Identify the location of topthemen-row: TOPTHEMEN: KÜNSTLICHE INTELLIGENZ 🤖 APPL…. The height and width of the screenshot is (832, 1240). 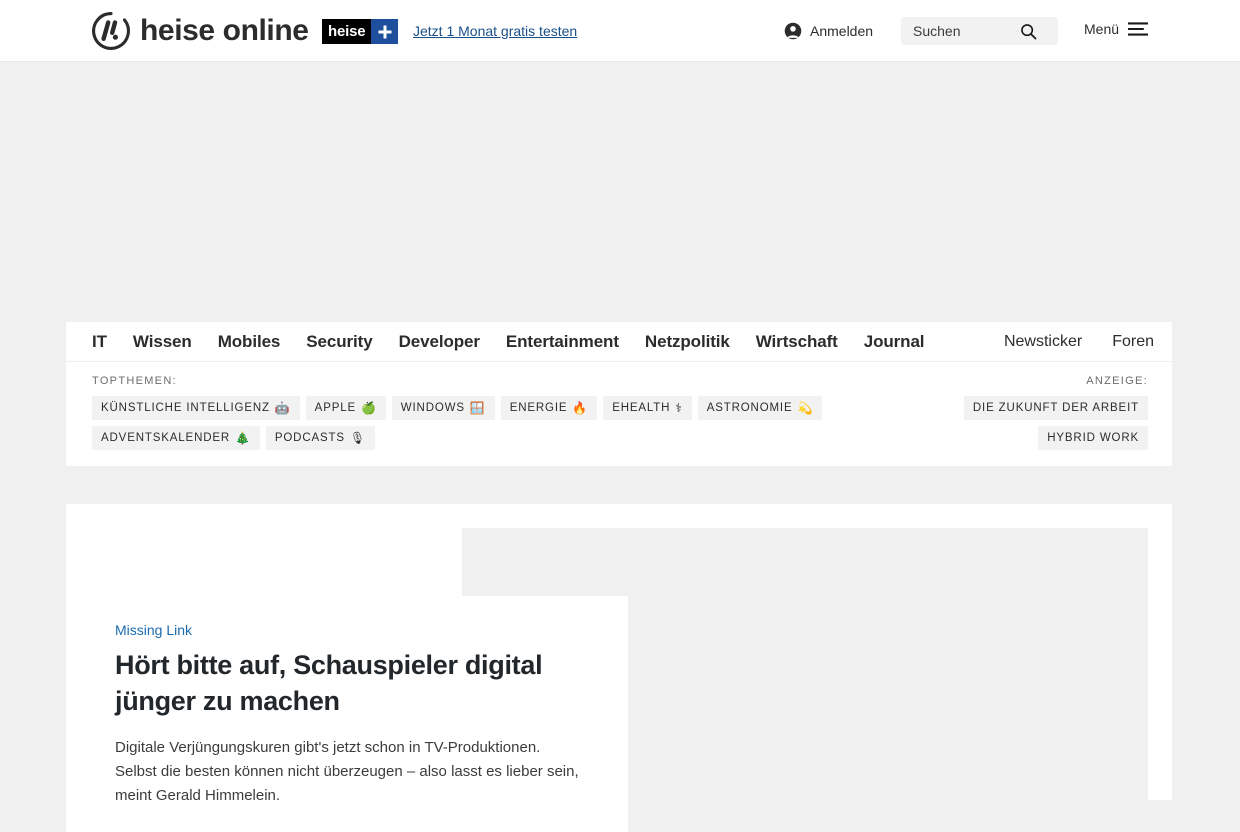
(619, 406).